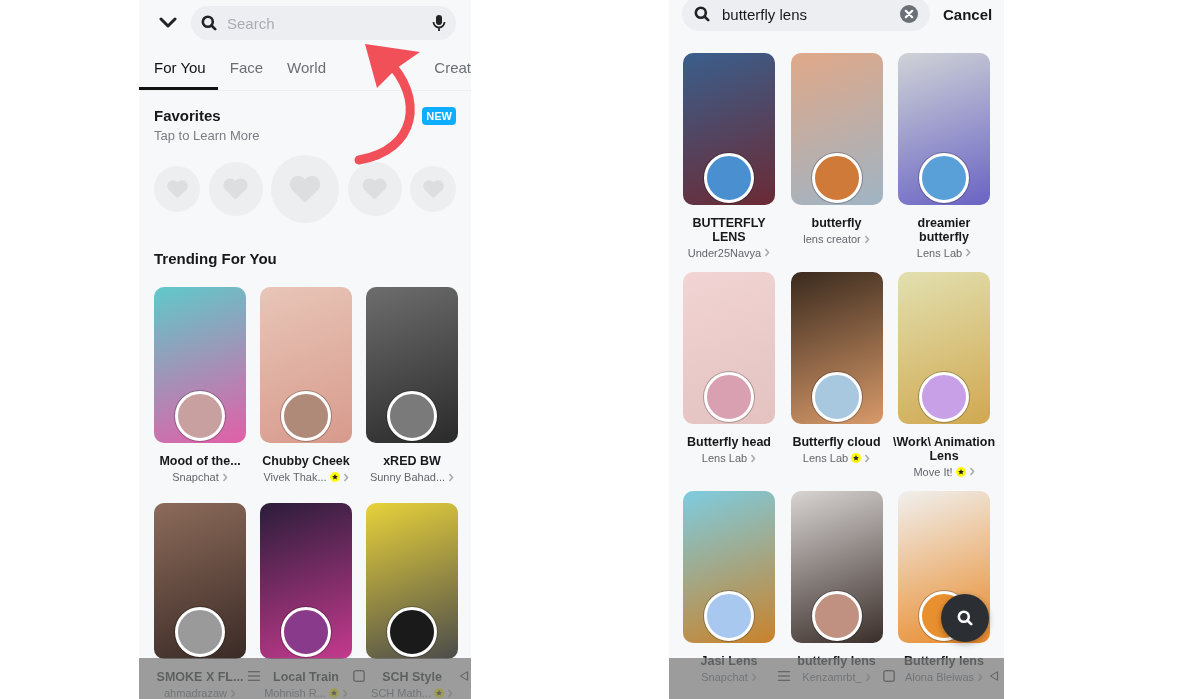 The image size is (1200, 699). Describe the element at coordinates (168, 23) in the screenshot. I see `chevron-down-icon` at that location.